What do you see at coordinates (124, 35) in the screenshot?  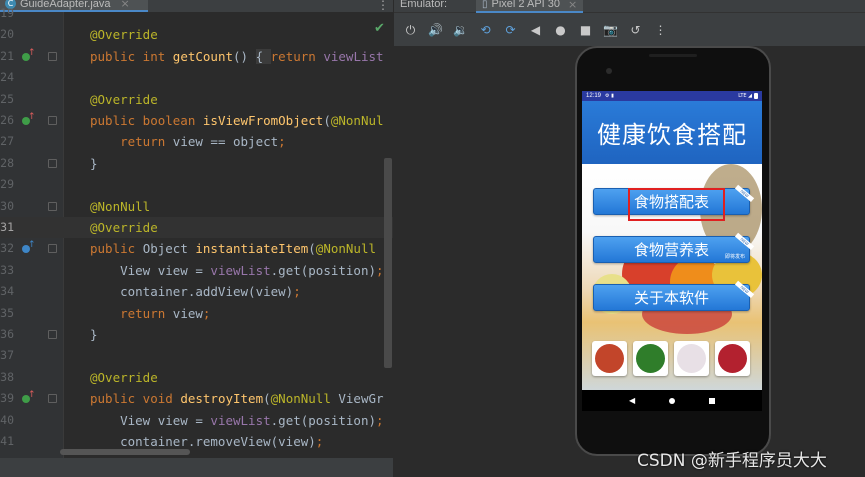 I see `code-token: @Override` at bounding box center [124, 35].